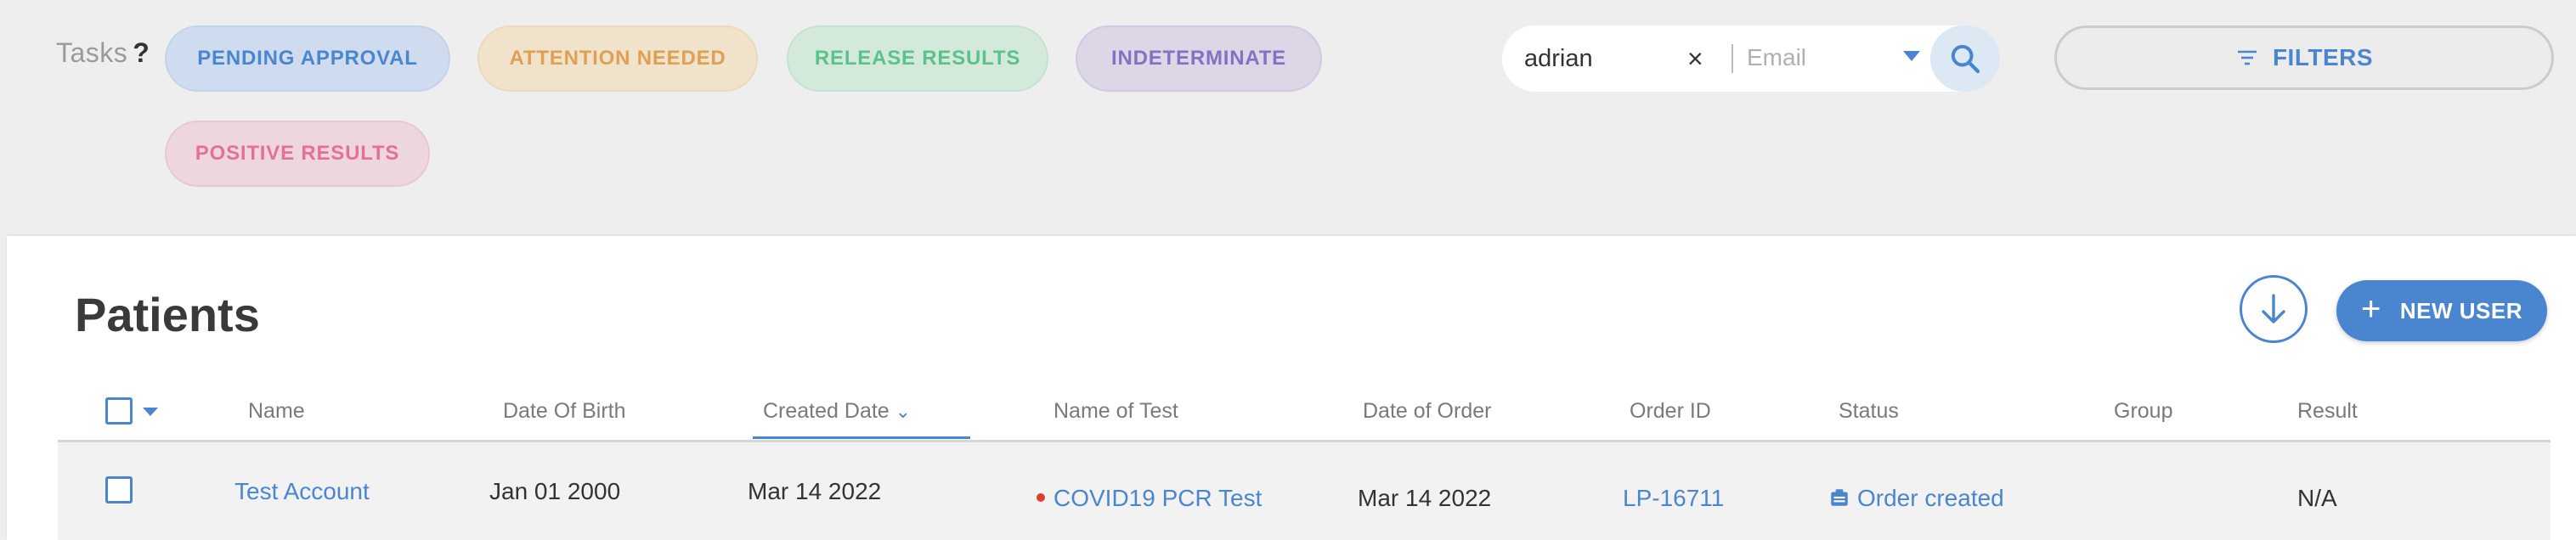  What do you see at coordinates (815, 491) in the screenshot?
I see `created-date-cell: Mar 14 2022` at bounding box center [815, 491].